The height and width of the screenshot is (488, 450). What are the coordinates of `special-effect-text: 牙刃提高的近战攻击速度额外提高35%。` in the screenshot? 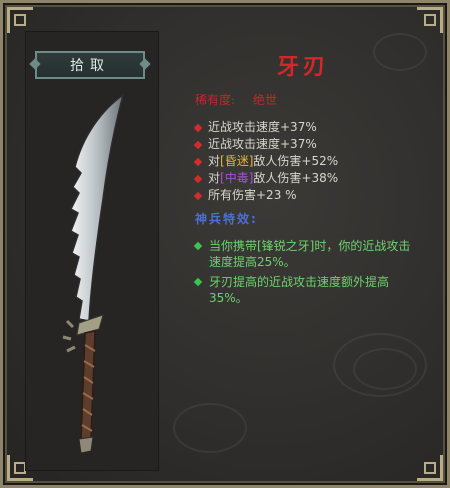 It's located at (299, 290).